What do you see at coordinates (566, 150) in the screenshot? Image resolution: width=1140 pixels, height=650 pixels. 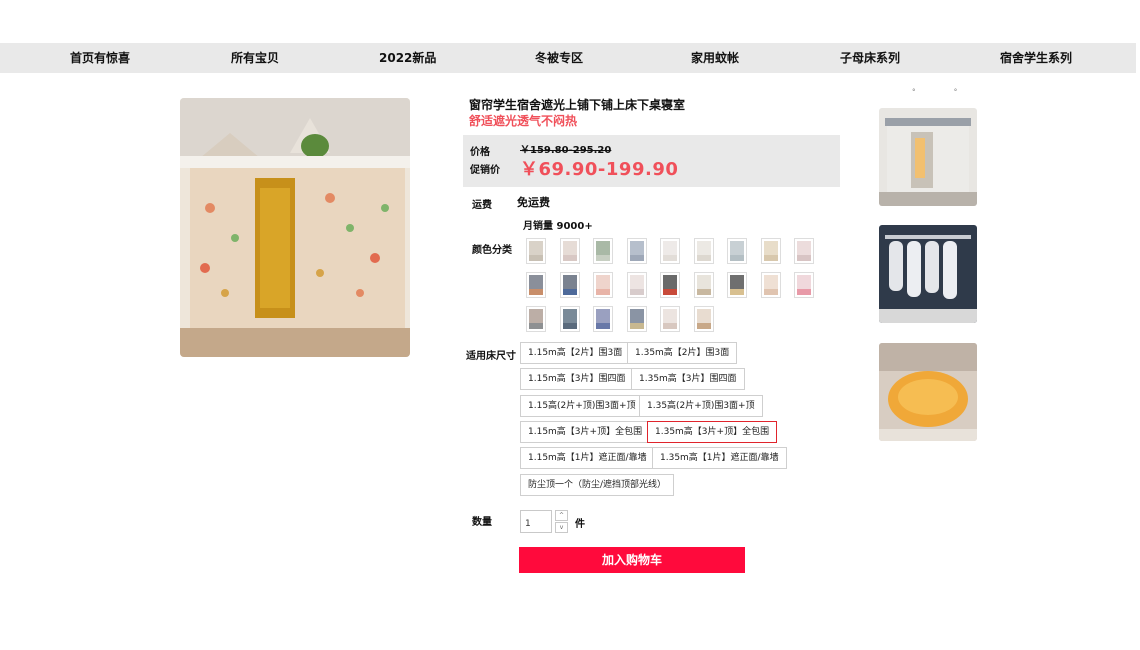 I see `original-price: ￥159.80-295.20` at bounding box center [566, 150].